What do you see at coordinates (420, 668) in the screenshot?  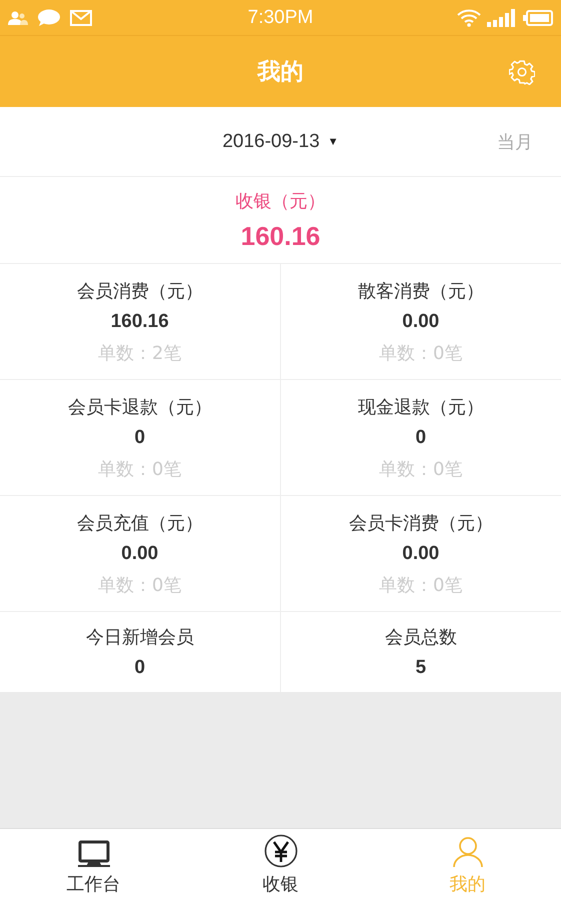 I see `stat-value: 5` at bounding box center [420, 668].